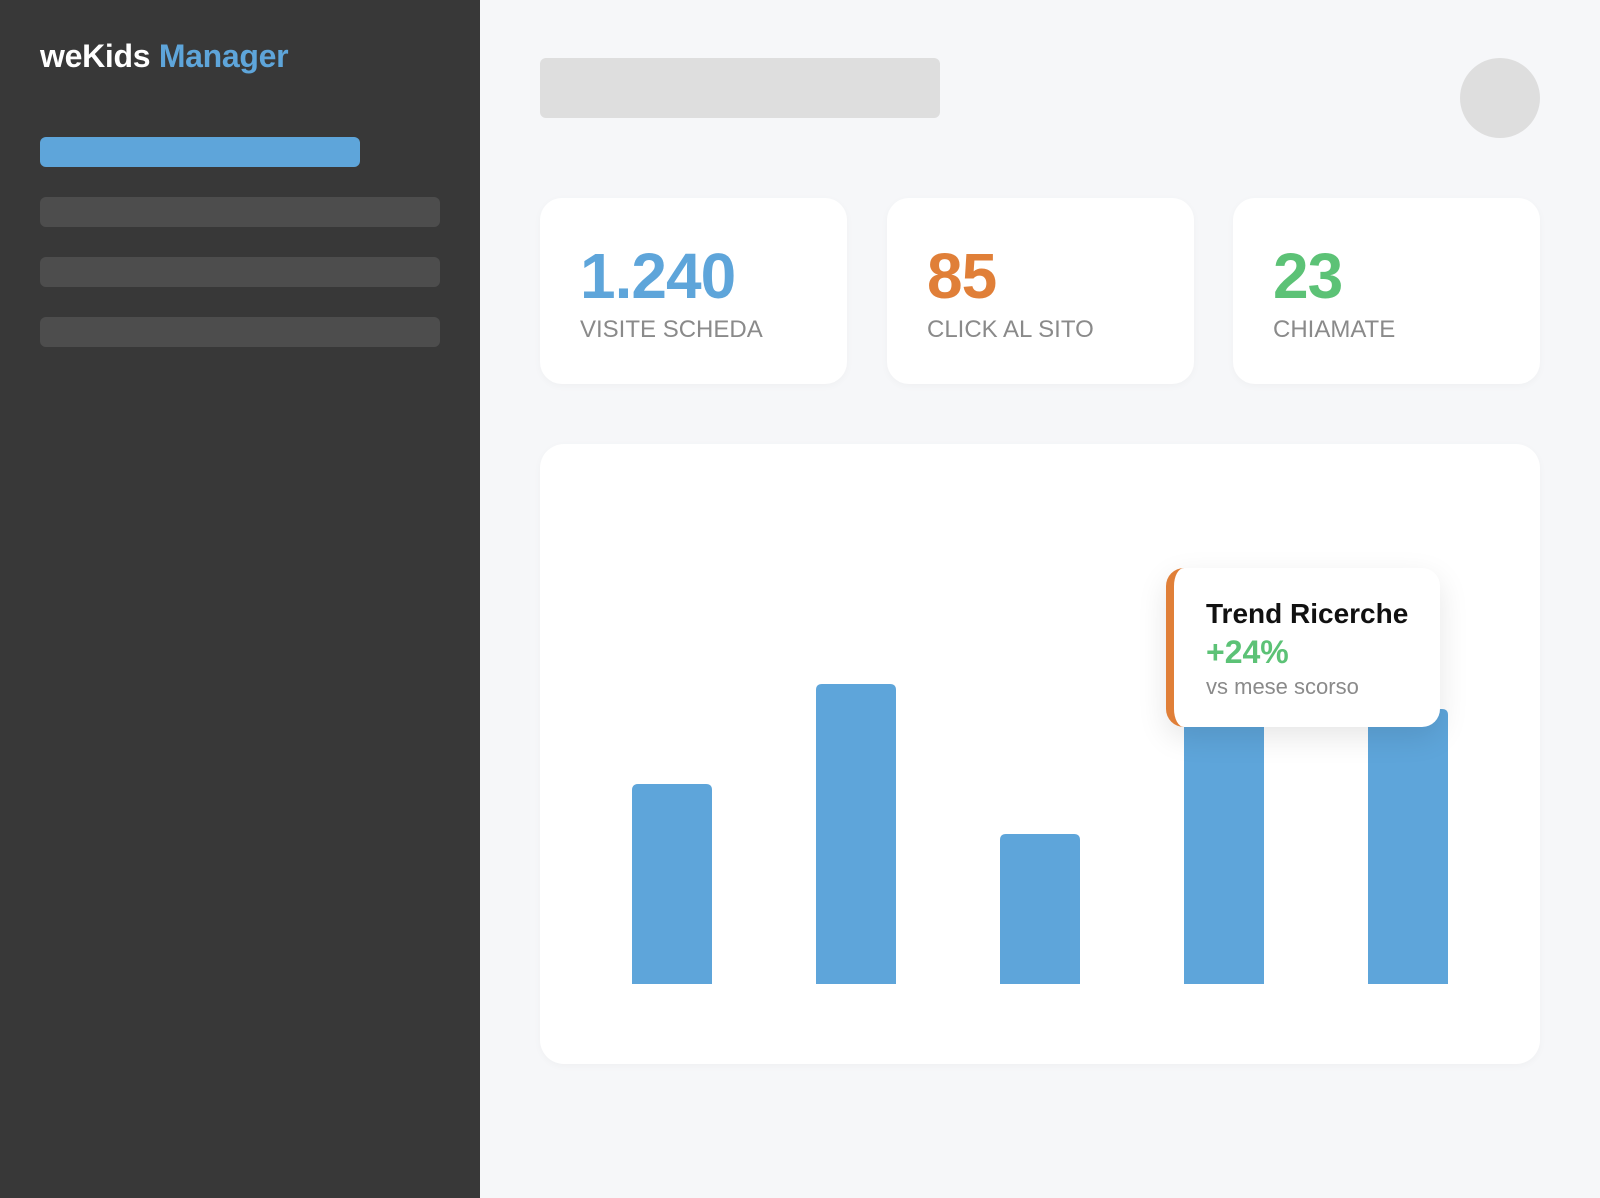 The width and height of the screenshot is (1600, 1198). Describe the element at coordinates (962, 276) in the screenshot. I see `stat-value: 85` at that location.